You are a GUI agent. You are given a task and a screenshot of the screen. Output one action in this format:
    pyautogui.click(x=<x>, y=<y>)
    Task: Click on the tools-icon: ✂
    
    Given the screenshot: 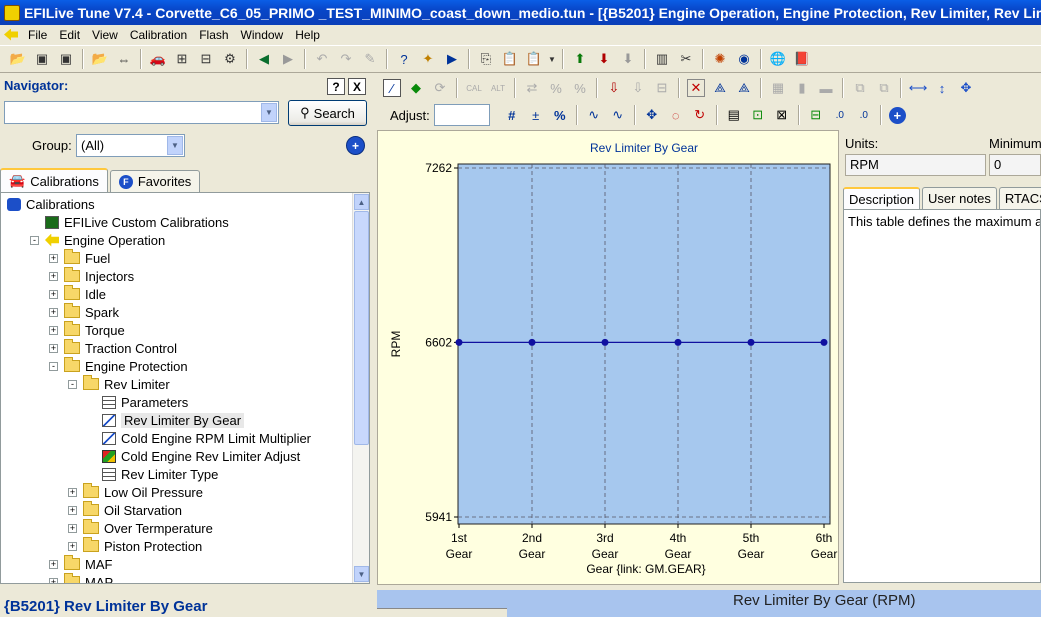 What is the action you would take?
    pyautogui.click(x=686, y=59)
    